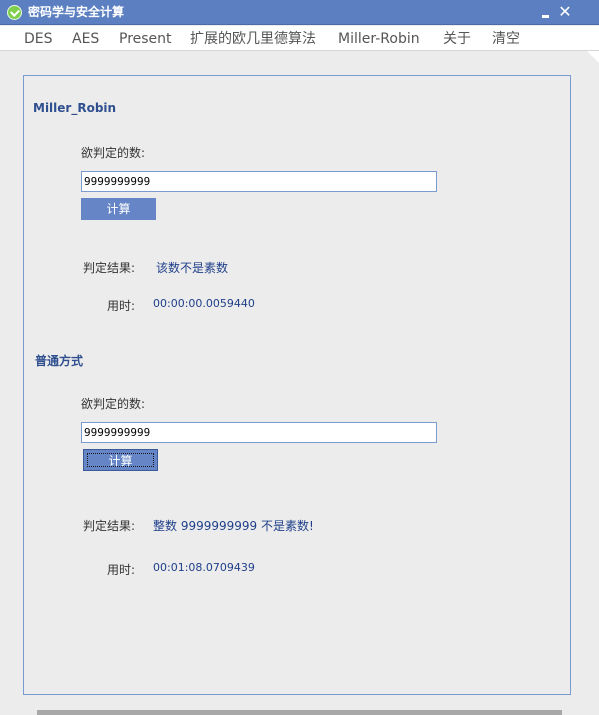  What do you see at coordinates (38, 39) in the screenshot?
I see `menu-item-des: DES` at bounding box center [38, 39].